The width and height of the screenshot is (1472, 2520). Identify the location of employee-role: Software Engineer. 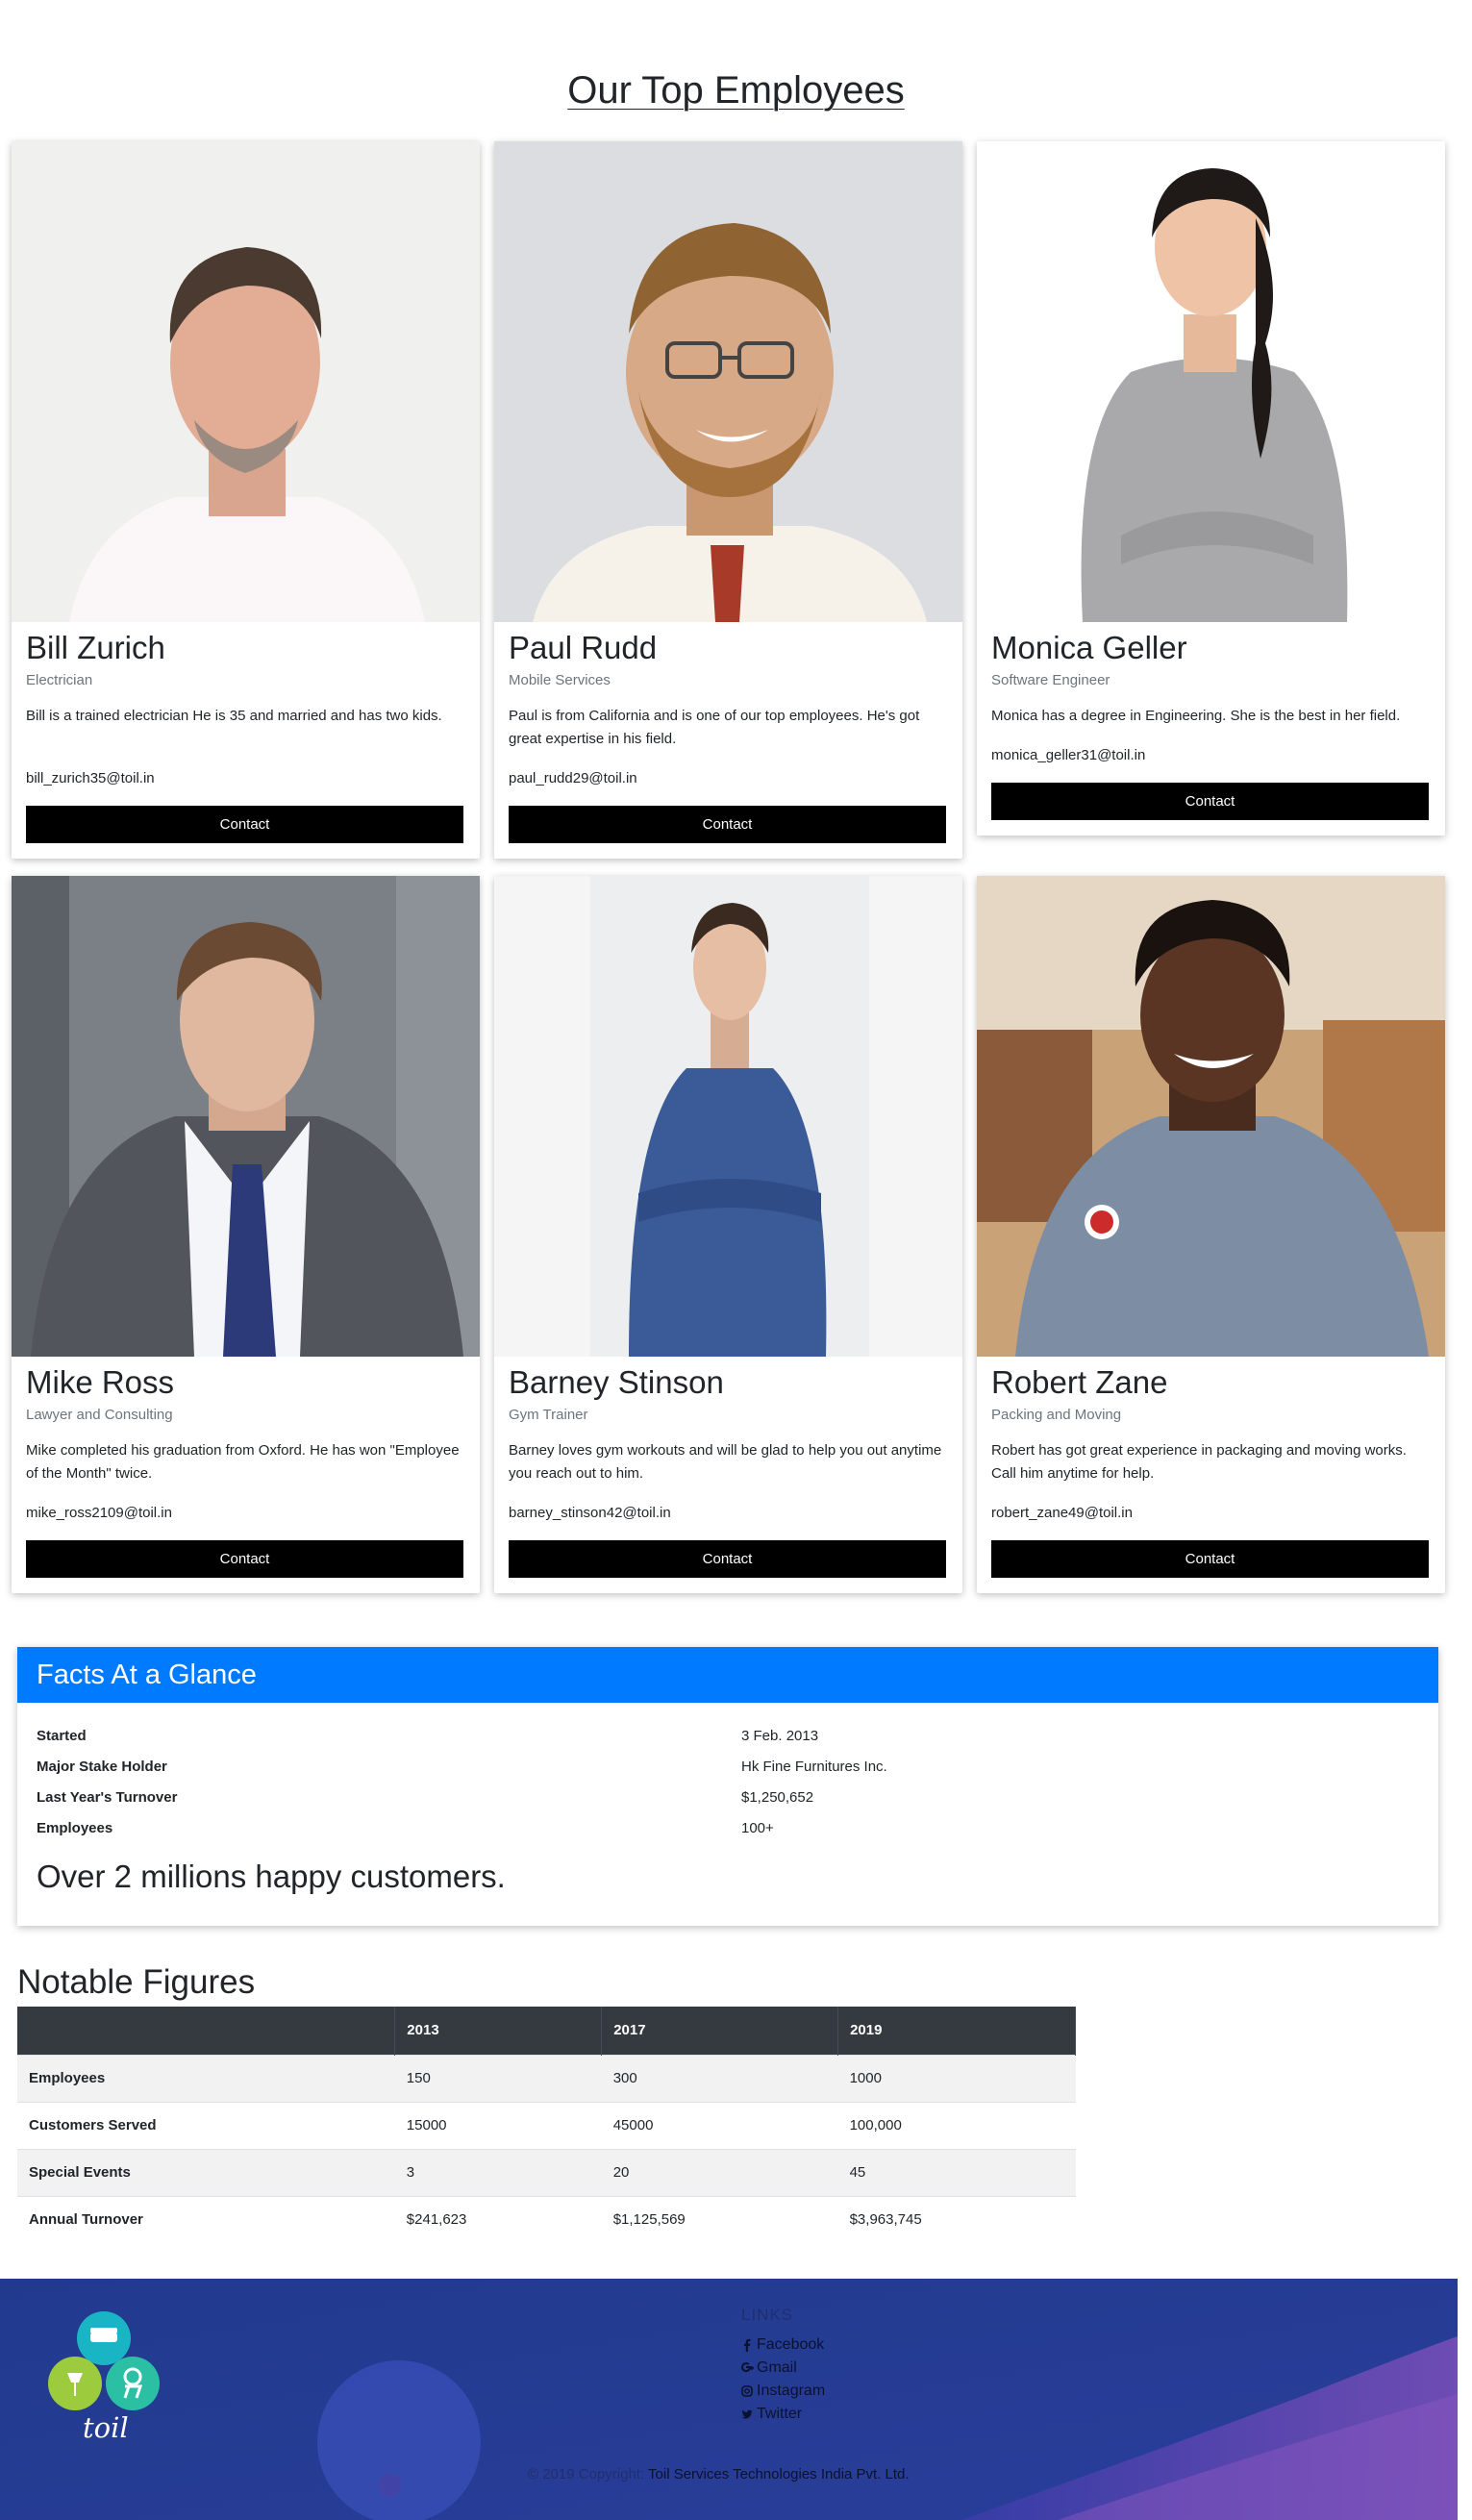
(1050, 680).